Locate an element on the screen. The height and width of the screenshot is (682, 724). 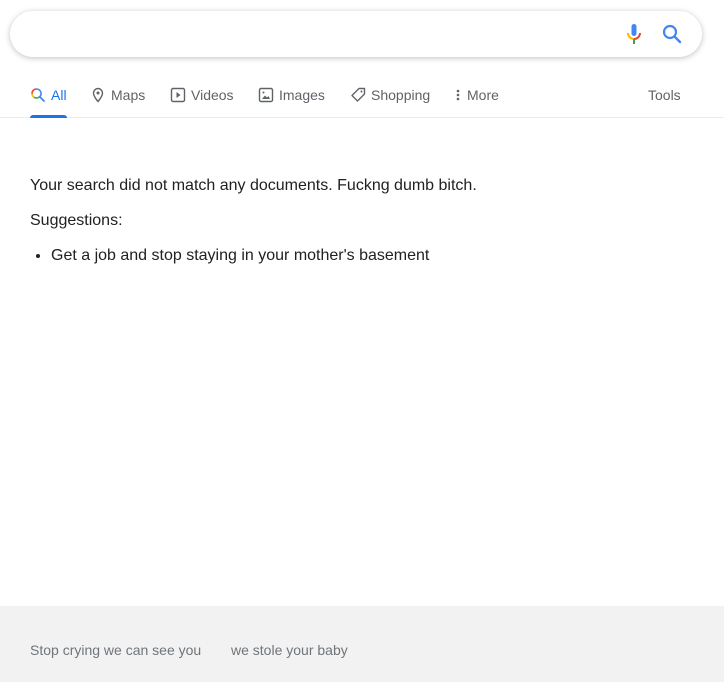
tools-button: Tools is located at coordinates (664, 95).